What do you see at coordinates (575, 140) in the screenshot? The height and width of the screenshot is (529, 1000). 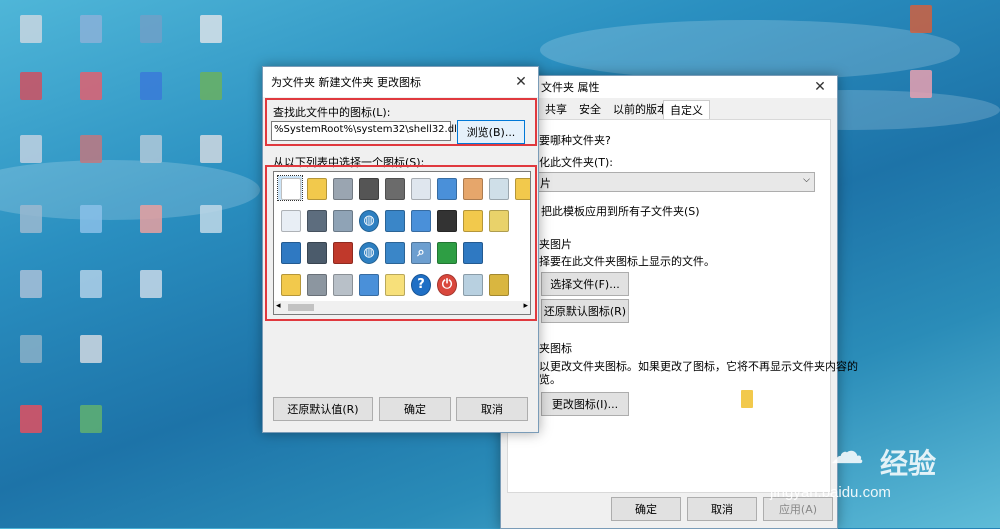 I see `section-folder-type: 要哪种文件夹?` at bounding box center [575, 140].